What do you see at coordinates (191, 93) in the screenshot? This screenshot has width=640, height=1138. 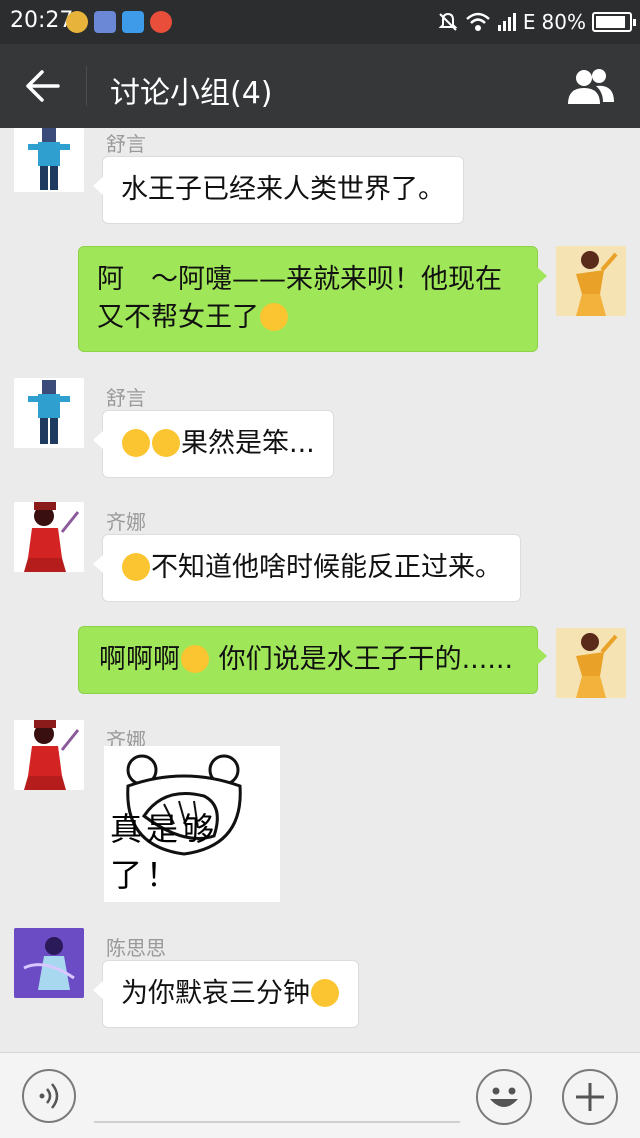 I see `chat-title: 讨论小组(4)` at bounding box center [191, 93].